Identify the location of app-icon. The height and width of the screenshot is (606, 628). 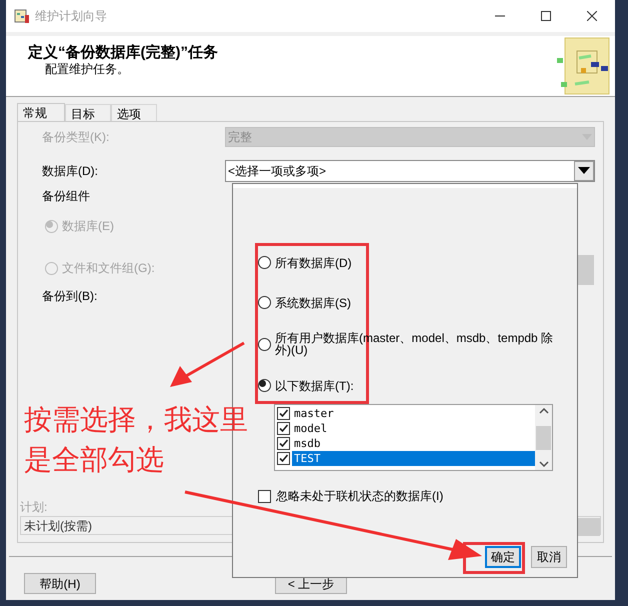
(22, 16).